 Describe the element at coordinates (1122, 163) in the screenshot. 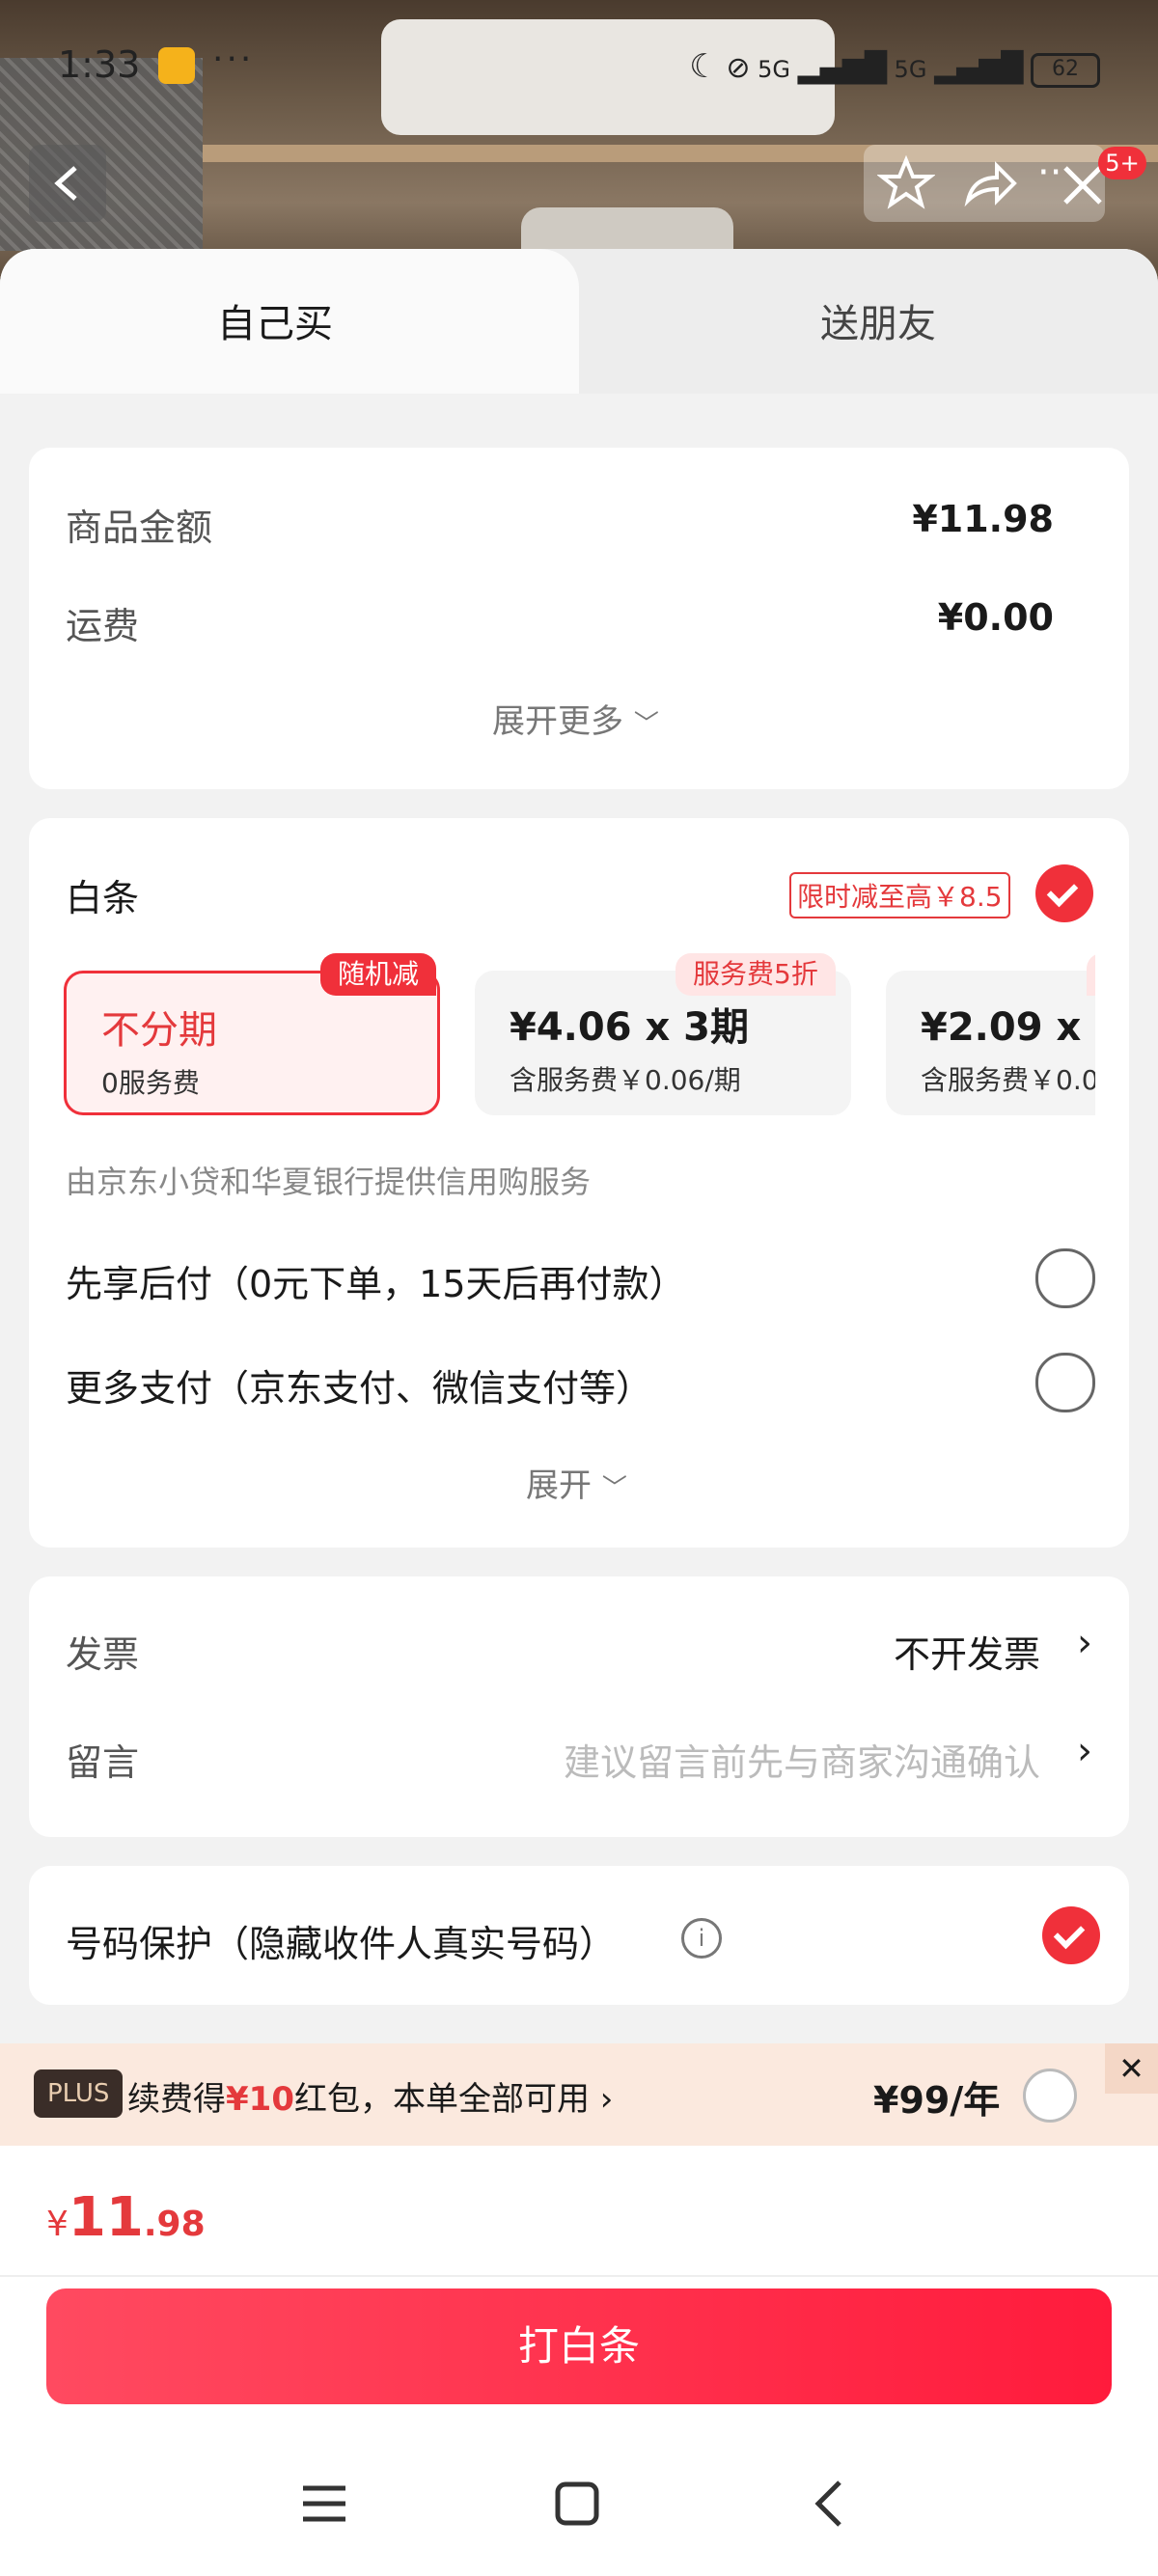

I see `notification-badge: 5+` at that location.